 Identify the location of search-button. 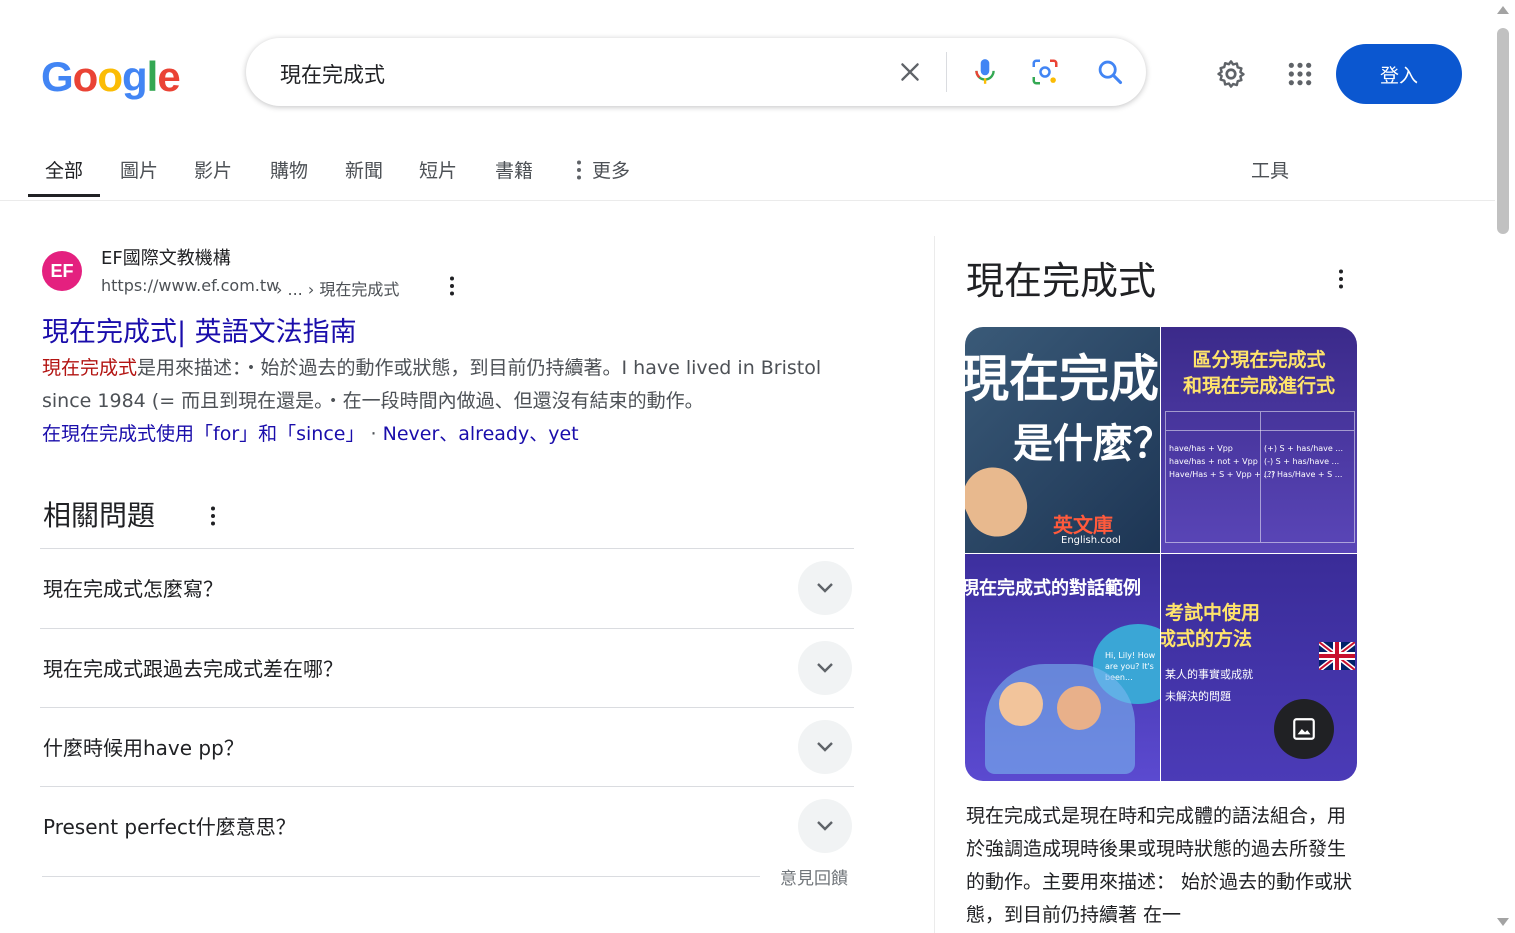
(1110, 72).